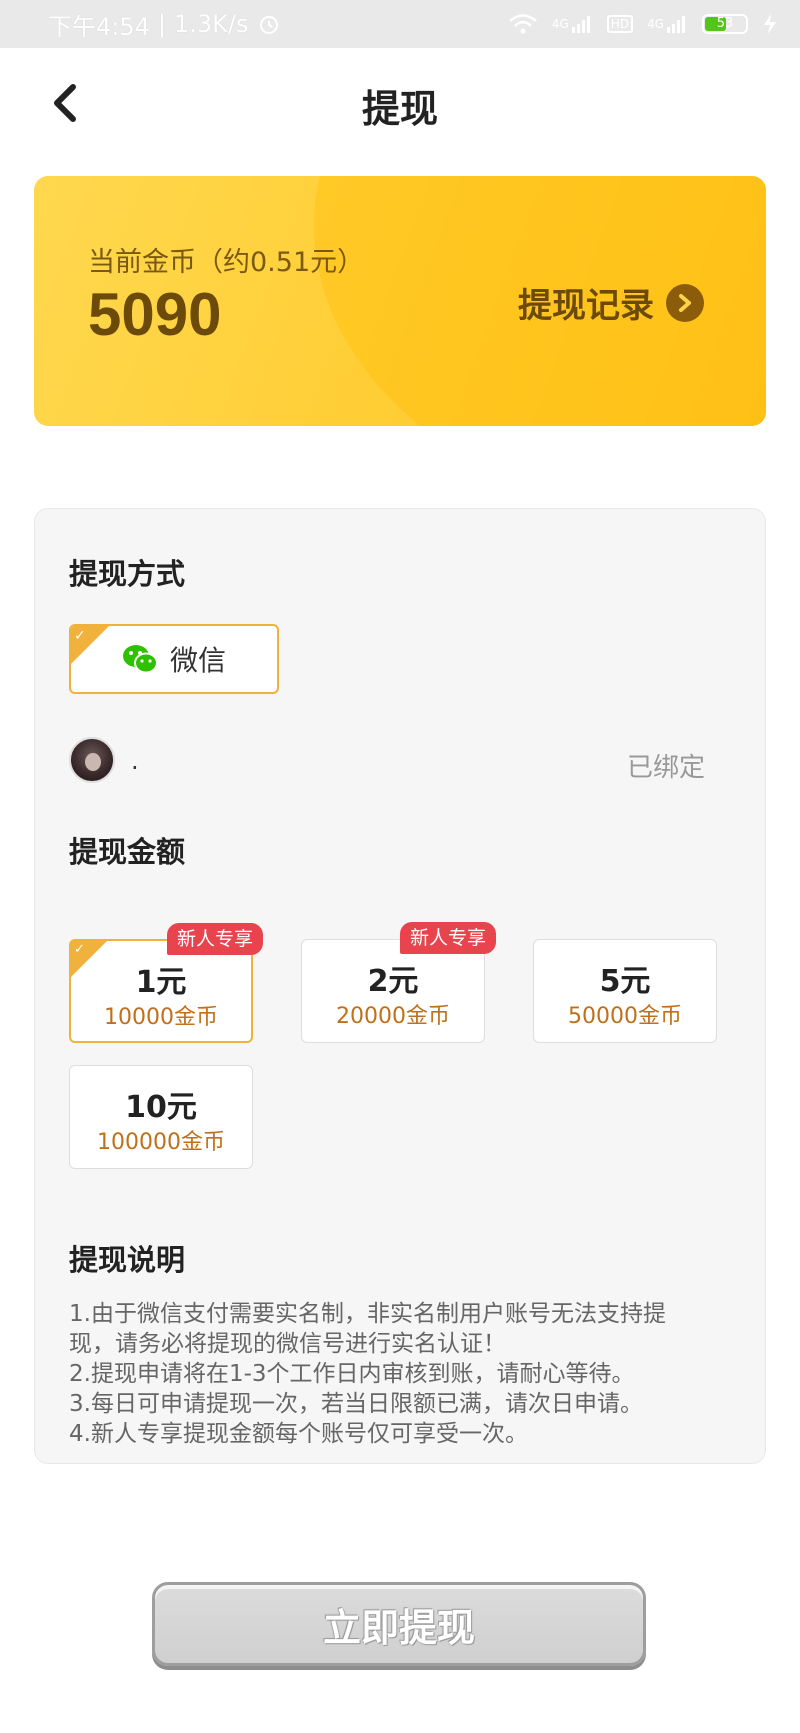 Image resolution: width=800 pixels, height=1733 pixels. I want to click on note-line: 2.提现申请将在1-3个工作日内审核到账，请耐心等待。, so click(352, 1374).